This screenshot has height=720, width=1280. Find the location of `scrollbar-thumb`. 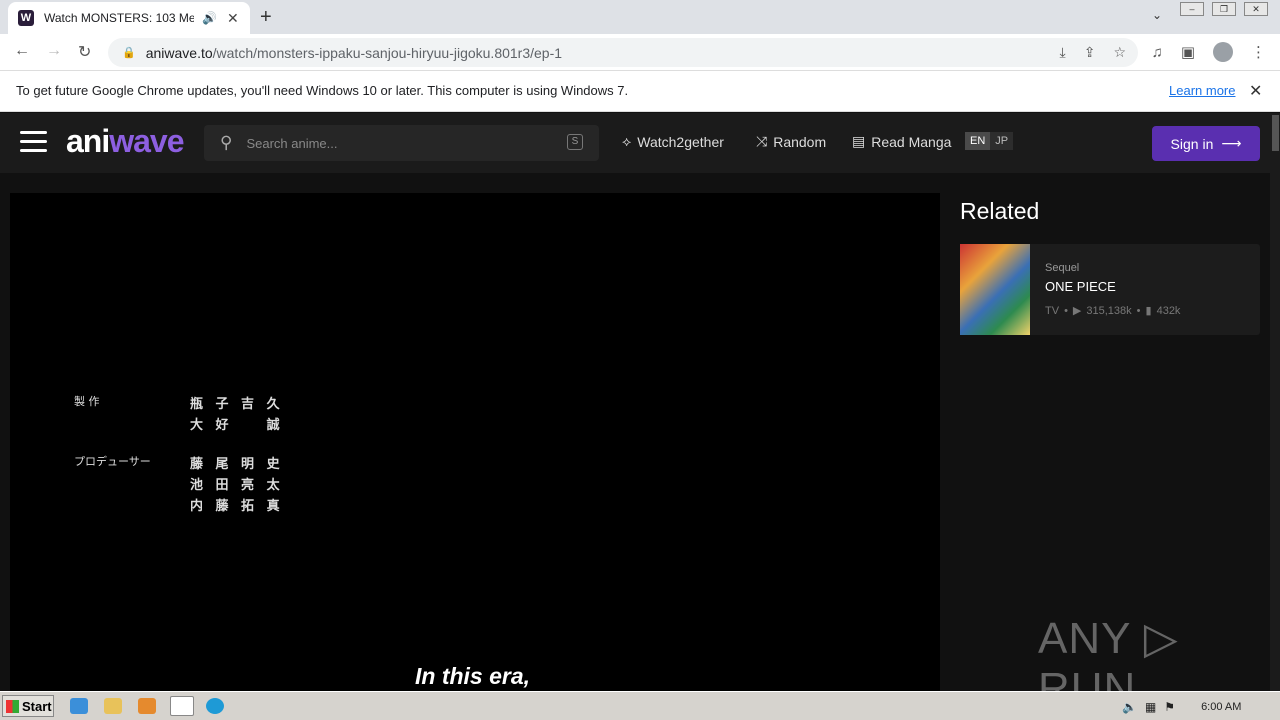

scrollbar-thumb is located at coordinates (1275, 133).